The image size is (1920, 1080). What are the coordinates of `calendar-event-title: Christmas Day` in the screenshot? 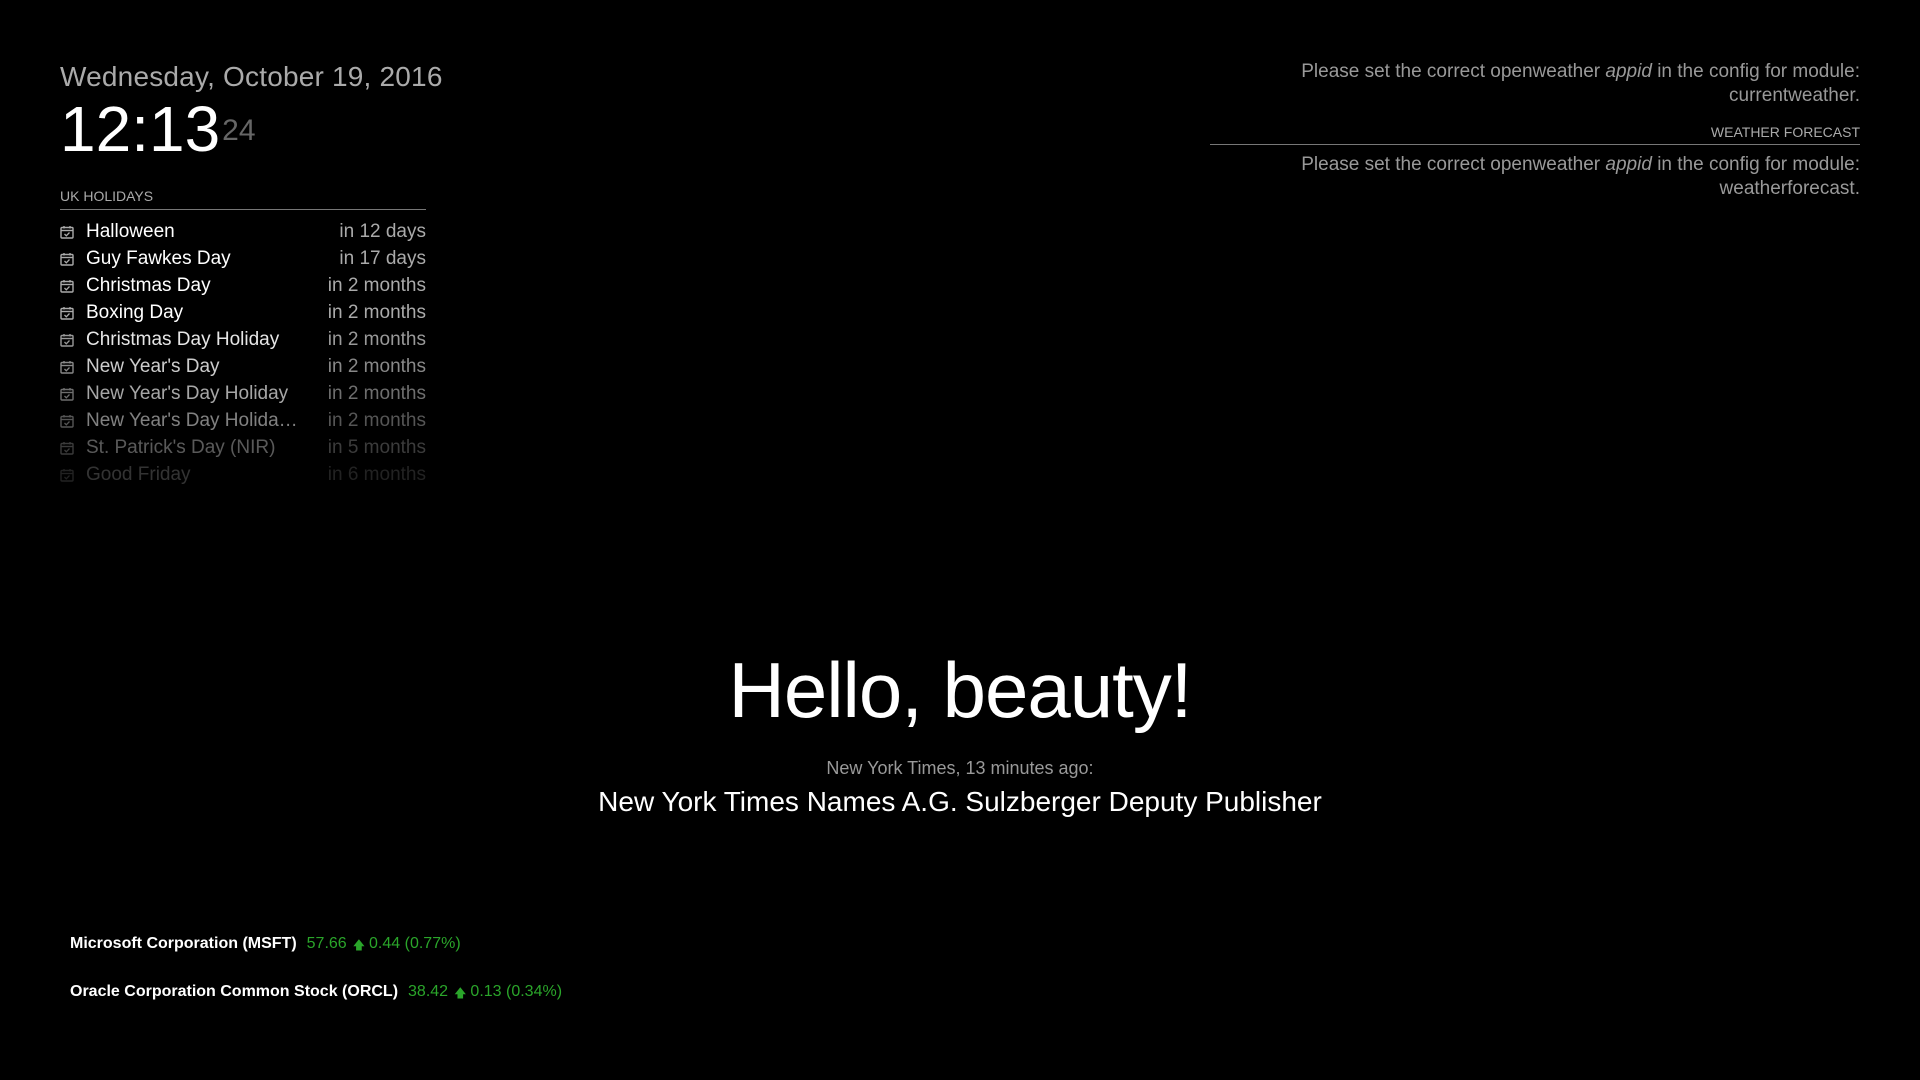 It's located at (148, 285).